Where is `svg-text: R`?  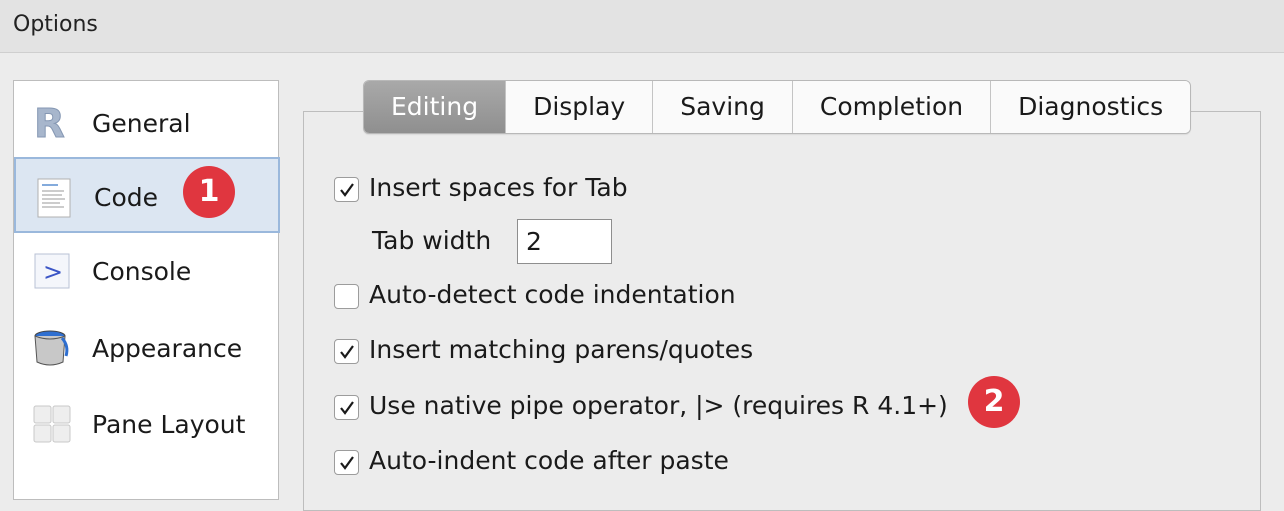 svg-text: R is located at coordinates (49, 123).